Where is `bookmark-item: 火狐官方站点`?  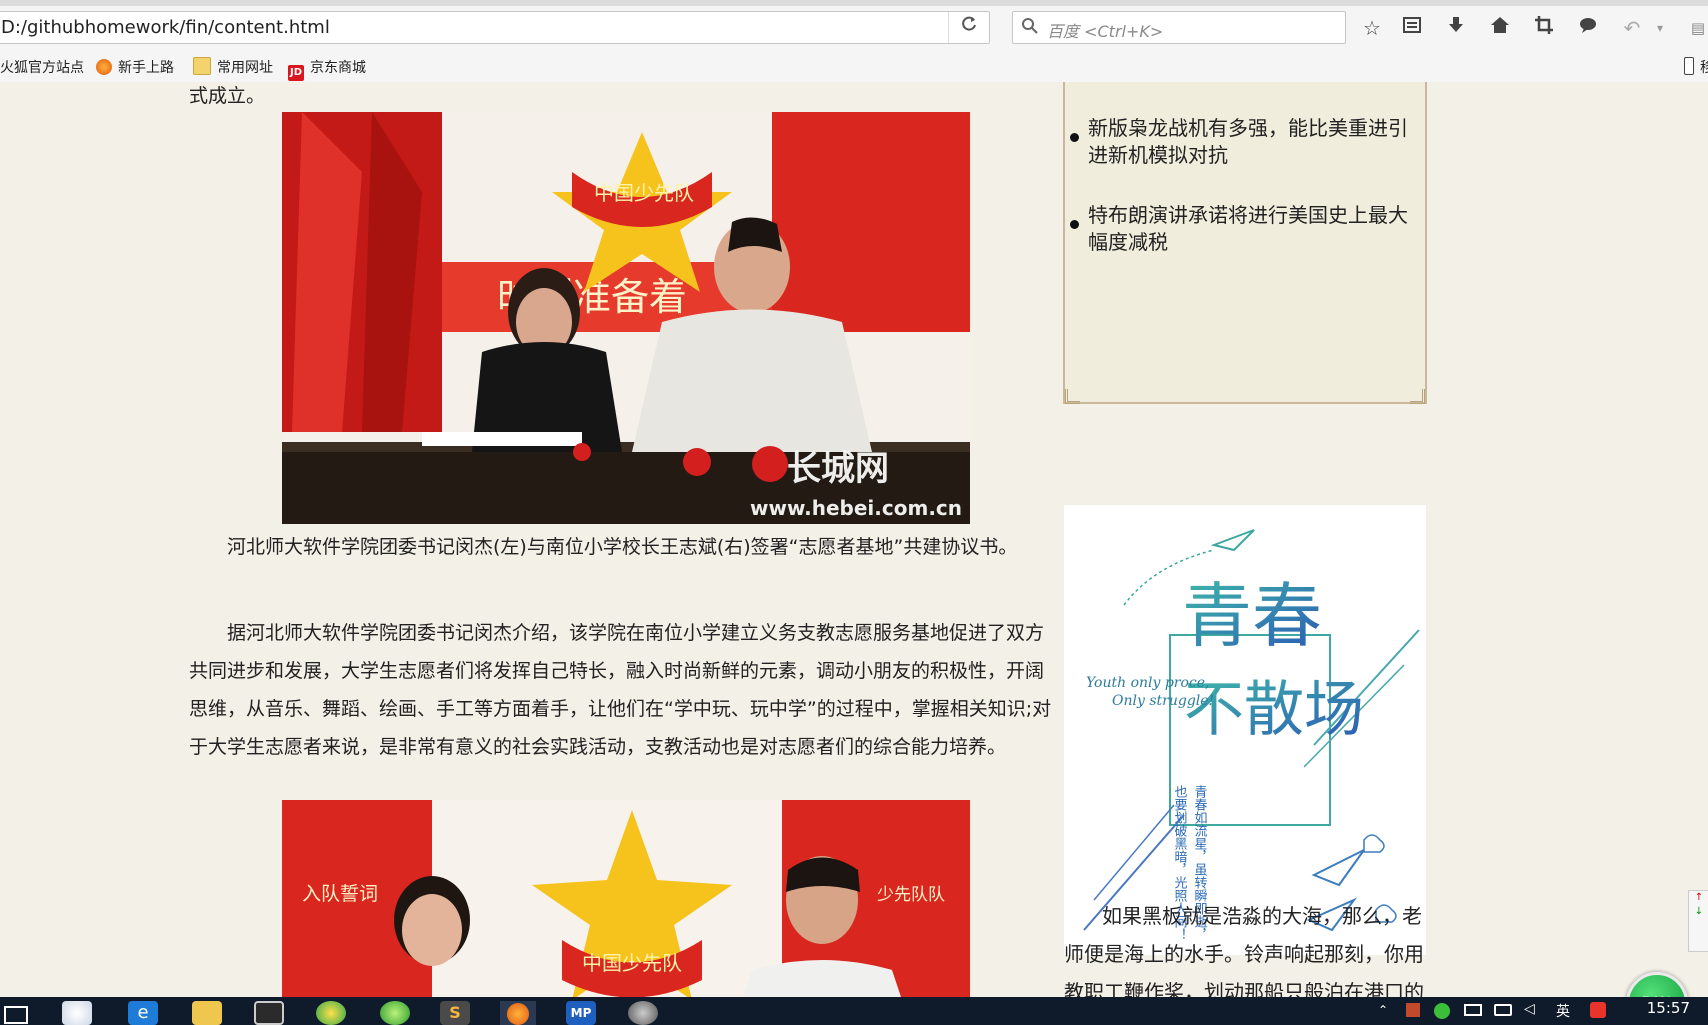 bookmark-item: 火狐官方站点 is located at coordinates (42, 67).